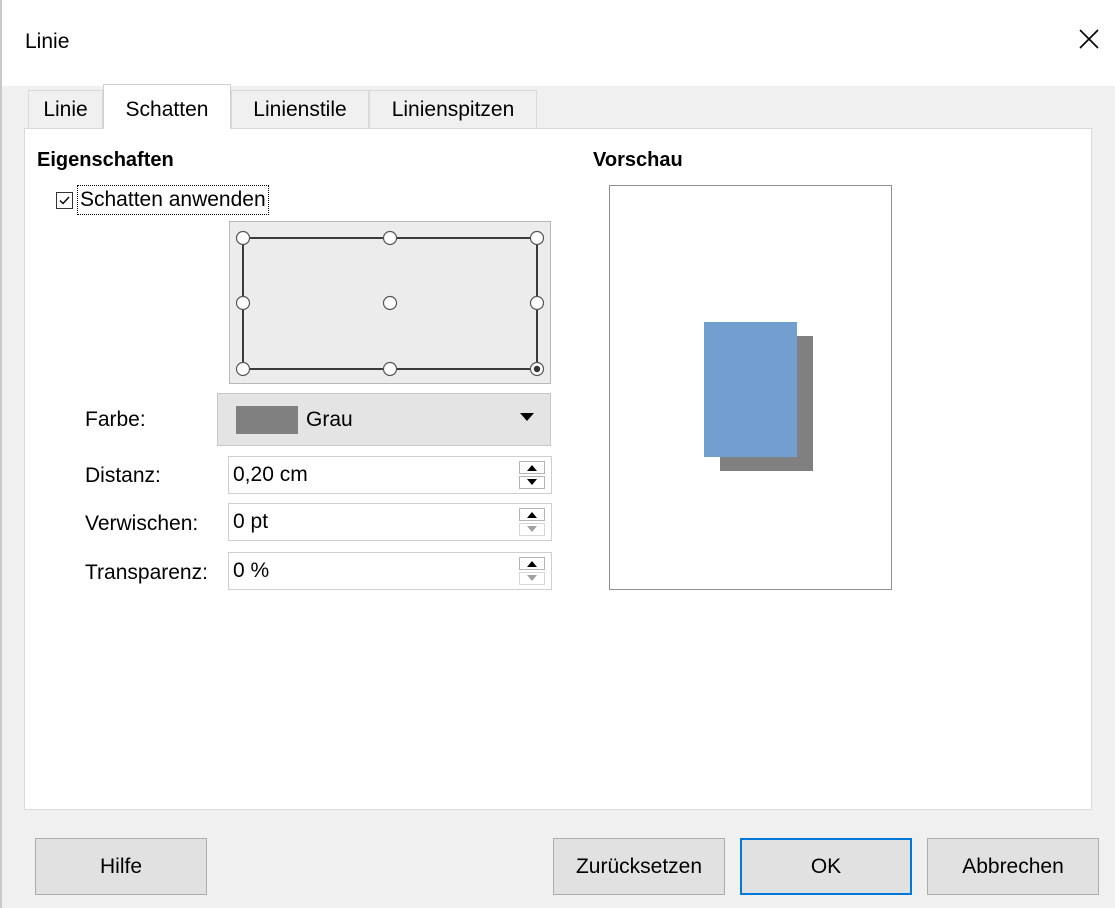 This screenshot has width=1115, height=908. What do you see at coordinates (537, 238) in the screenshot?
I see `position-top-right` at bounding box center [537, 238].